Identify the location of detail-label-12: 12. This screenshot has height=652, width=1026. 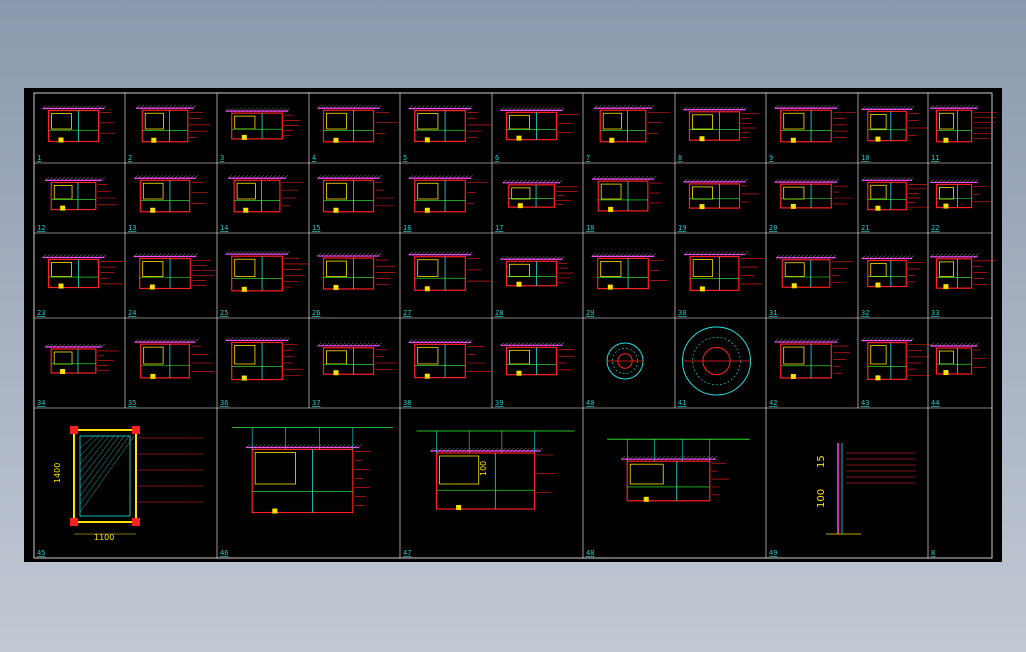
(41, 228).